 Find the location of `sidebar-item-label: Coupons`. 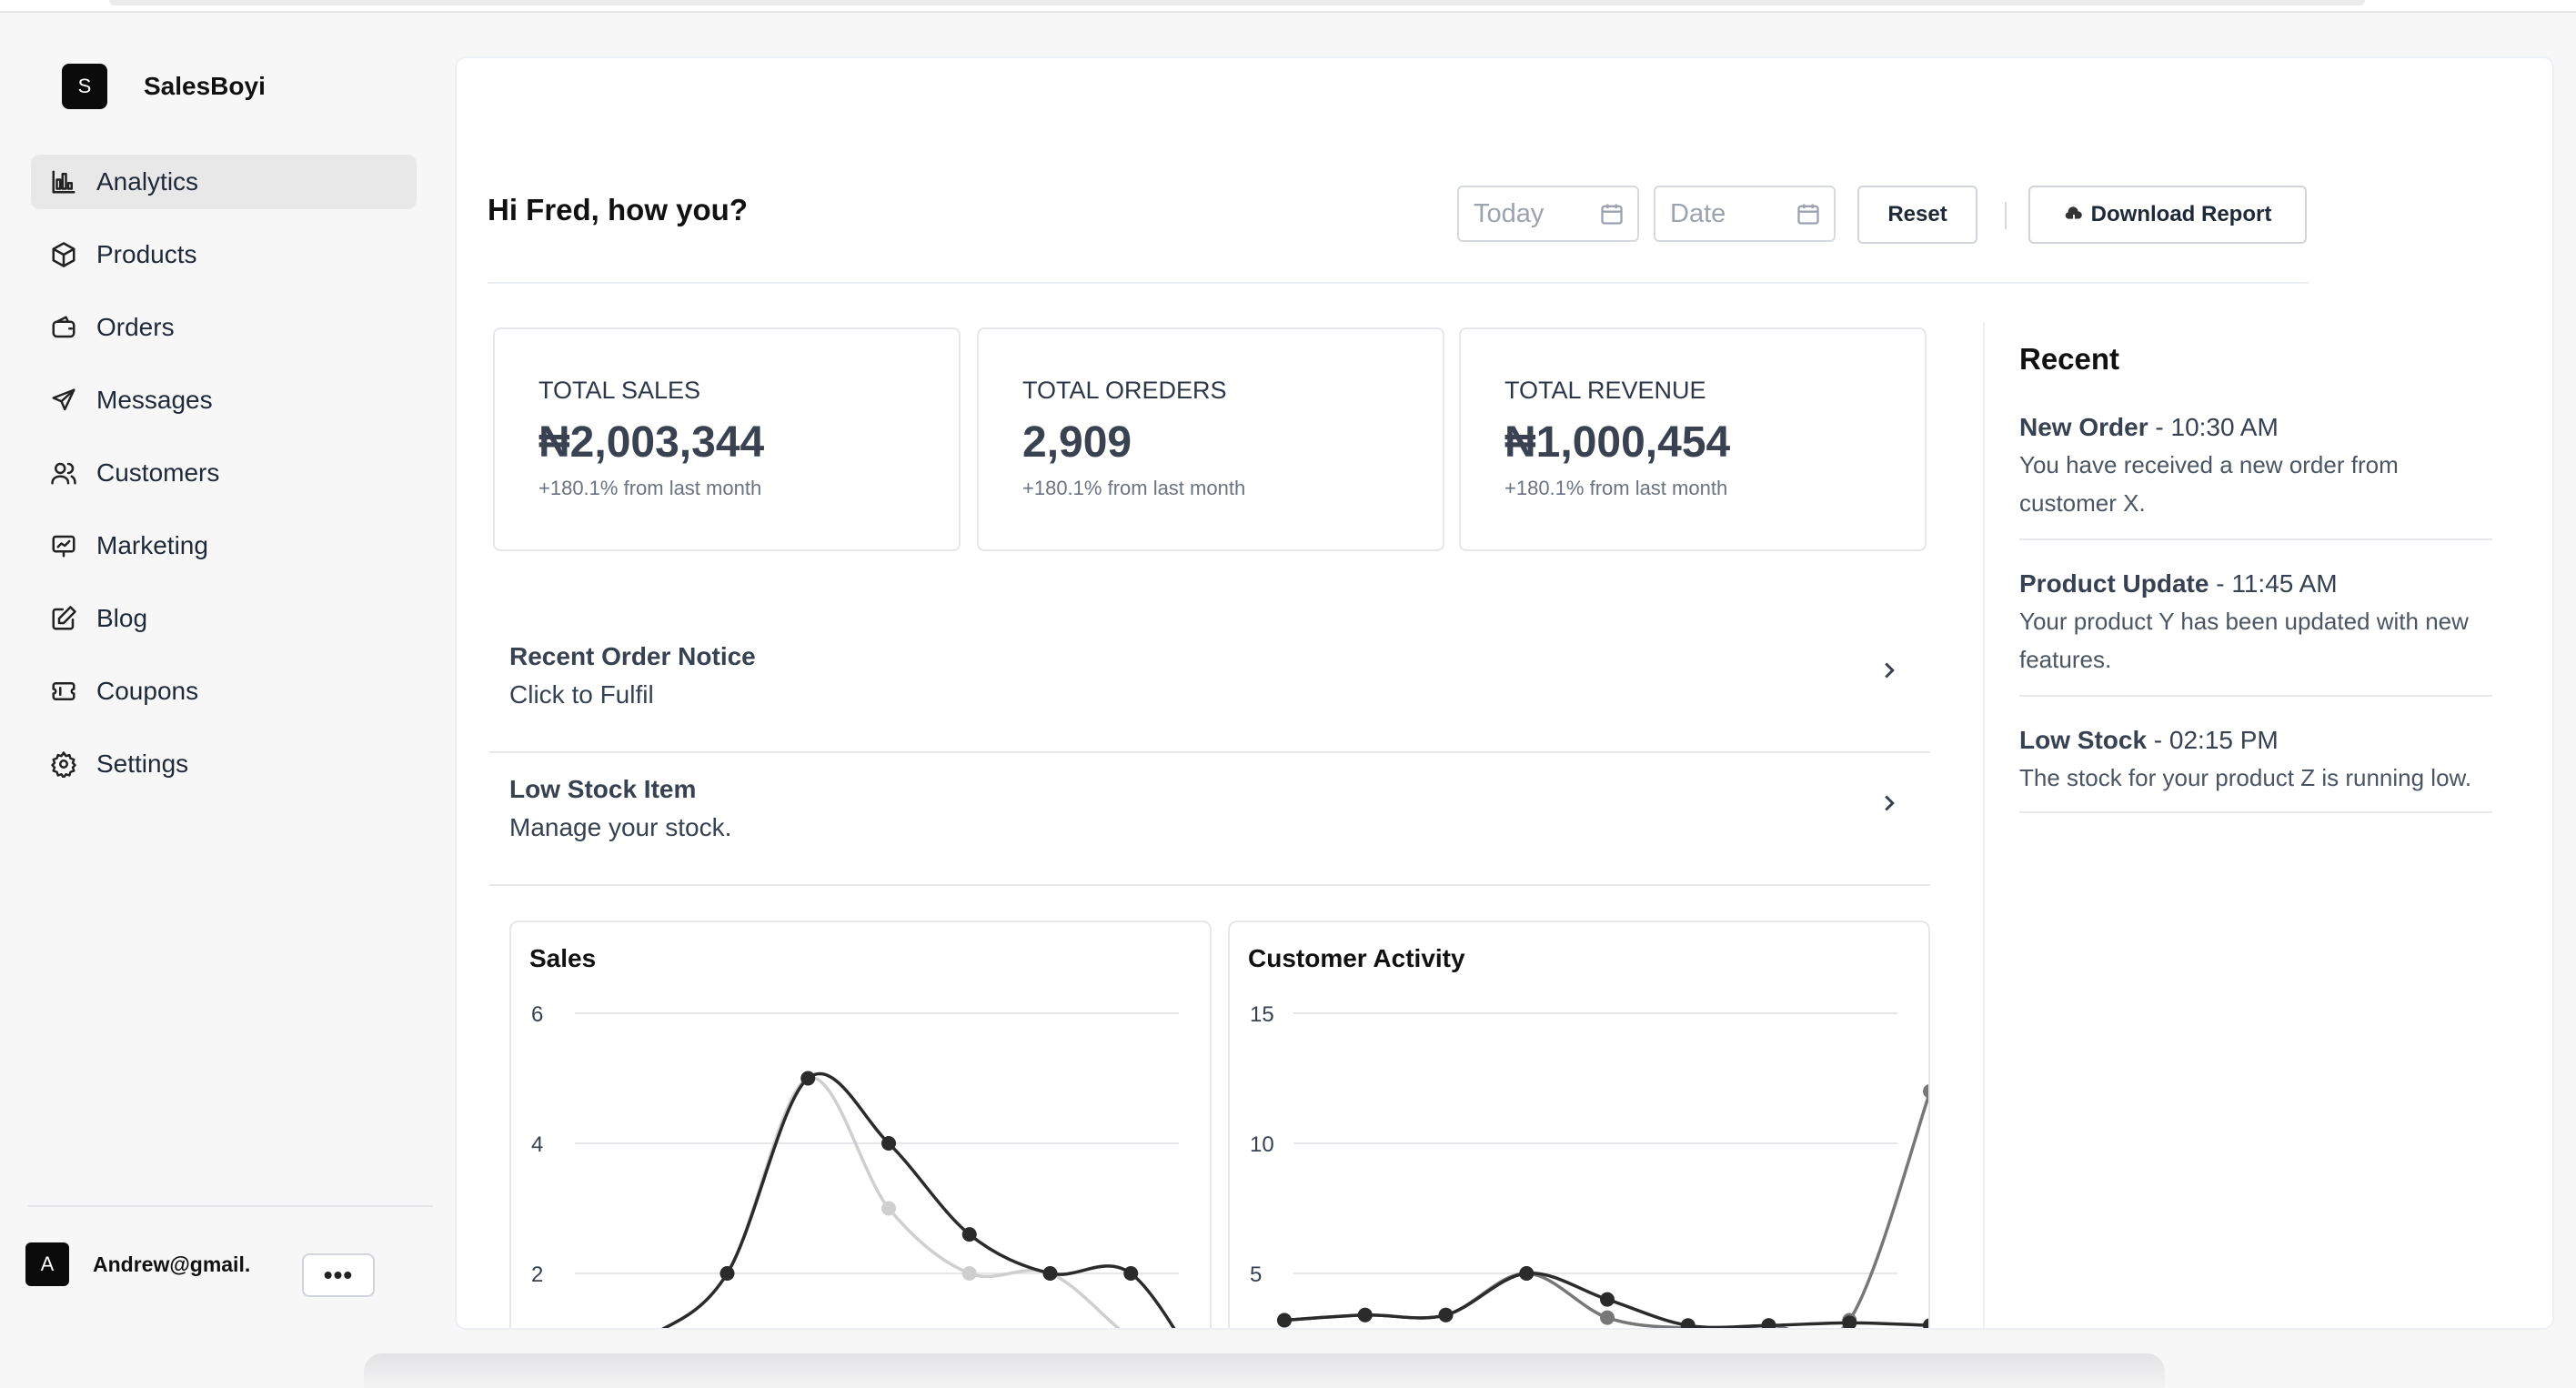

sidebar-item-label: Coupons is located at coordinates (147, 691).